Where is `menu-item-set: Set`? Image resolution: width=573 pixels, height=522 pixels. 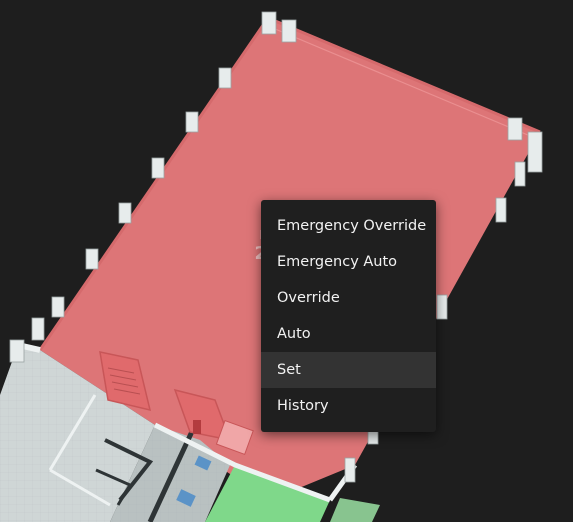 menu-item-set: Set is located at coordinates (348, 370).